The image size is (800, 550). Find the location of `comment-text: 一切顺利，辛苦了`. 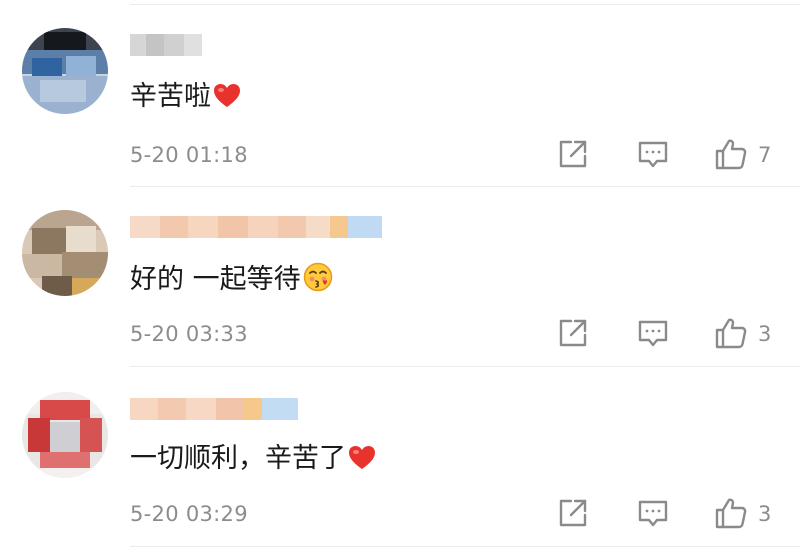

comment-text: 一切顺利，辛苦了 is located at coordinates (253, 461).